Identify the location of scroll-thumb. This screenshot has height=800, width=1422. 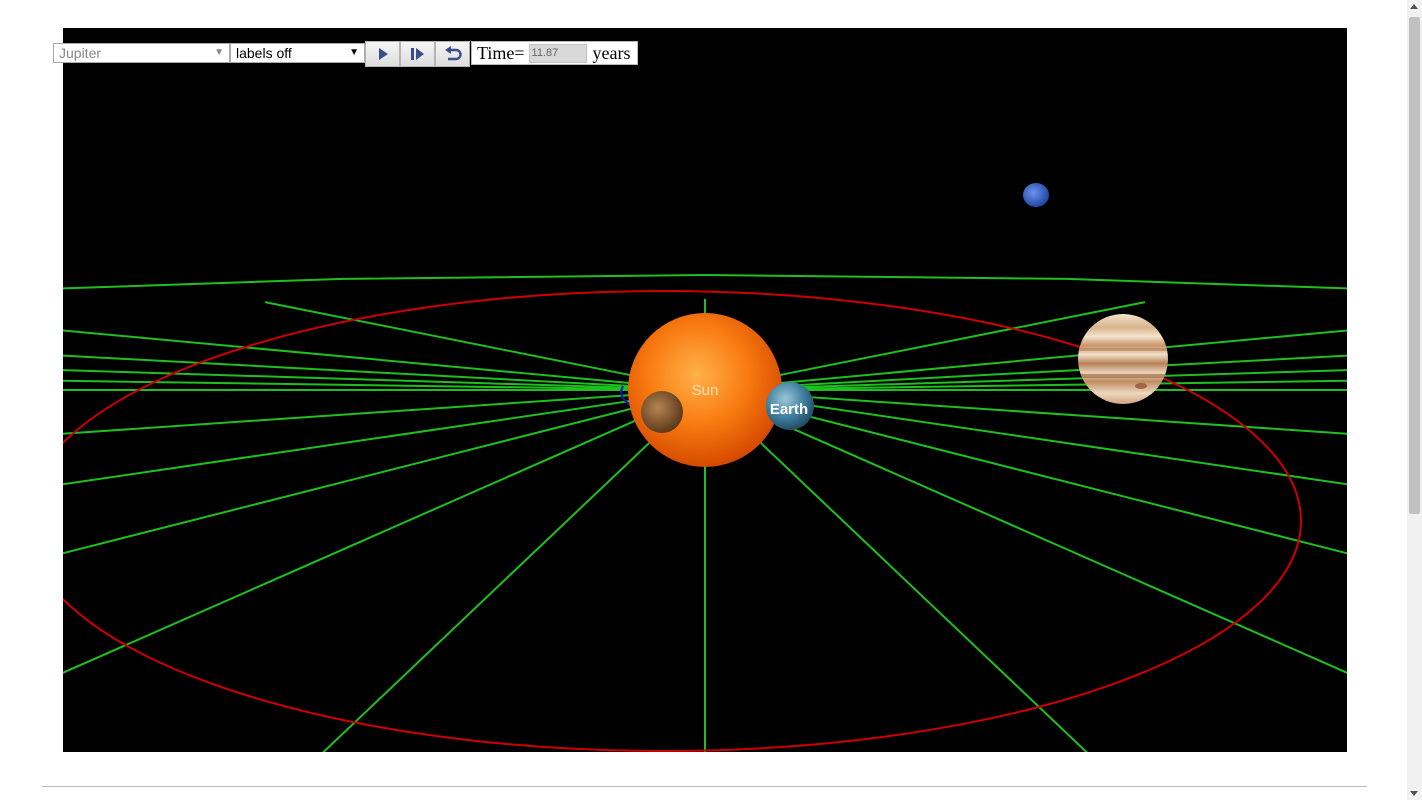
(1414, 265).